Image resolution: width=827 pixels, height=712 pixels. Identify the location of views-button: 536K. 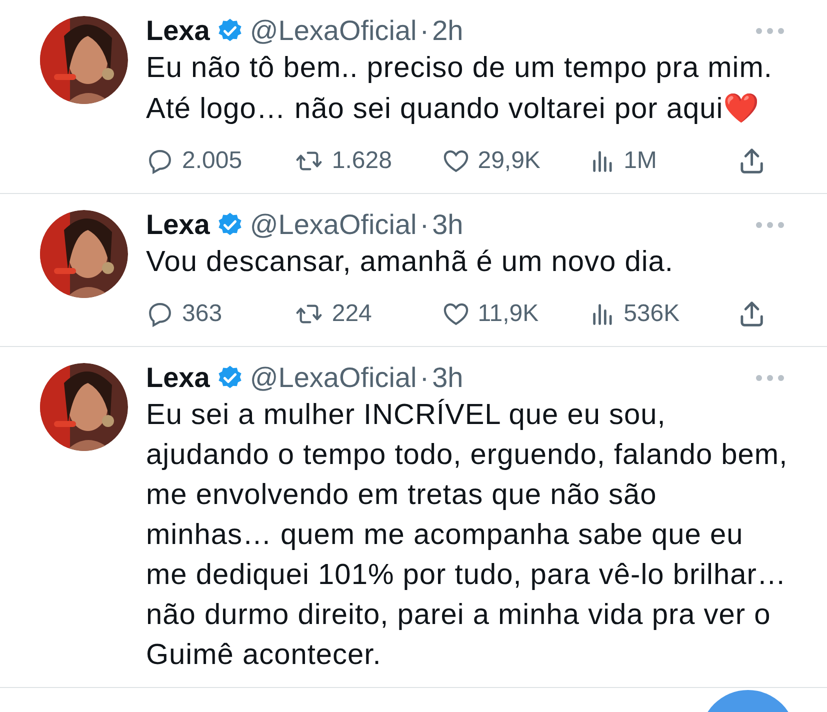
(664, 314).